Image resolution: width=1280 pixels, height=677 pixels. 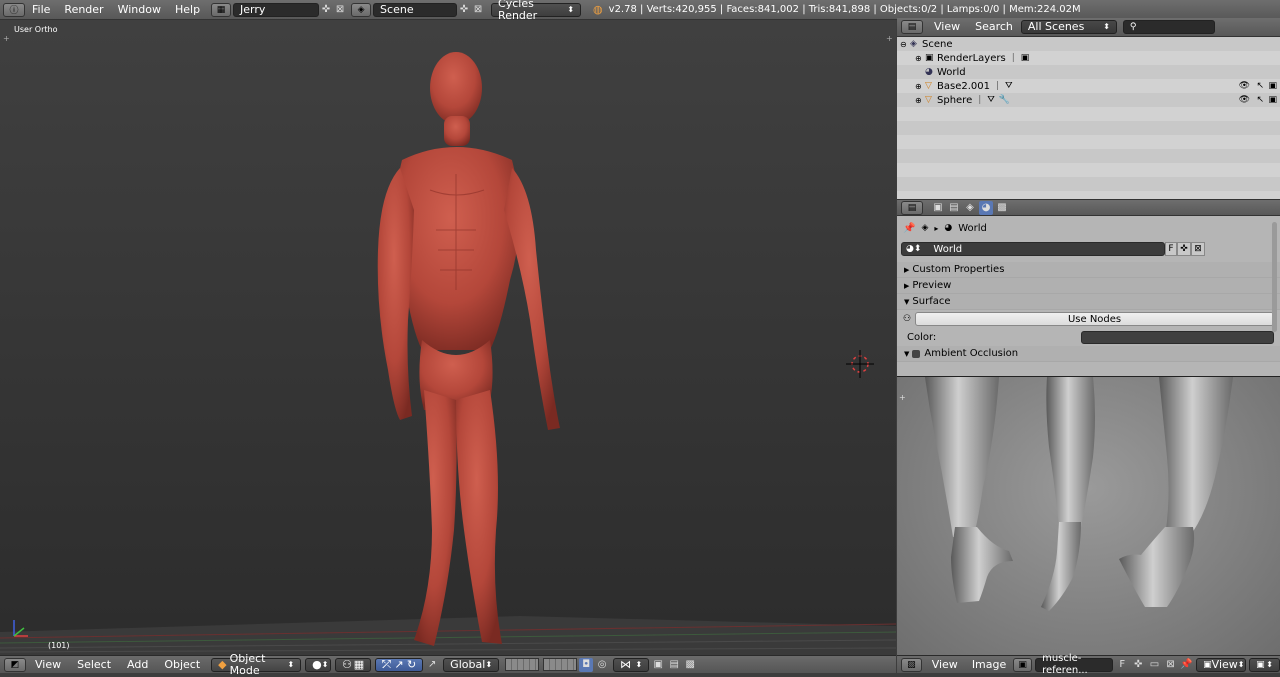 What do you see at coordinates (1023, 664) in the screenshot?
I see `image-browse-icon: ▣` at bounding box center [1023, 664].